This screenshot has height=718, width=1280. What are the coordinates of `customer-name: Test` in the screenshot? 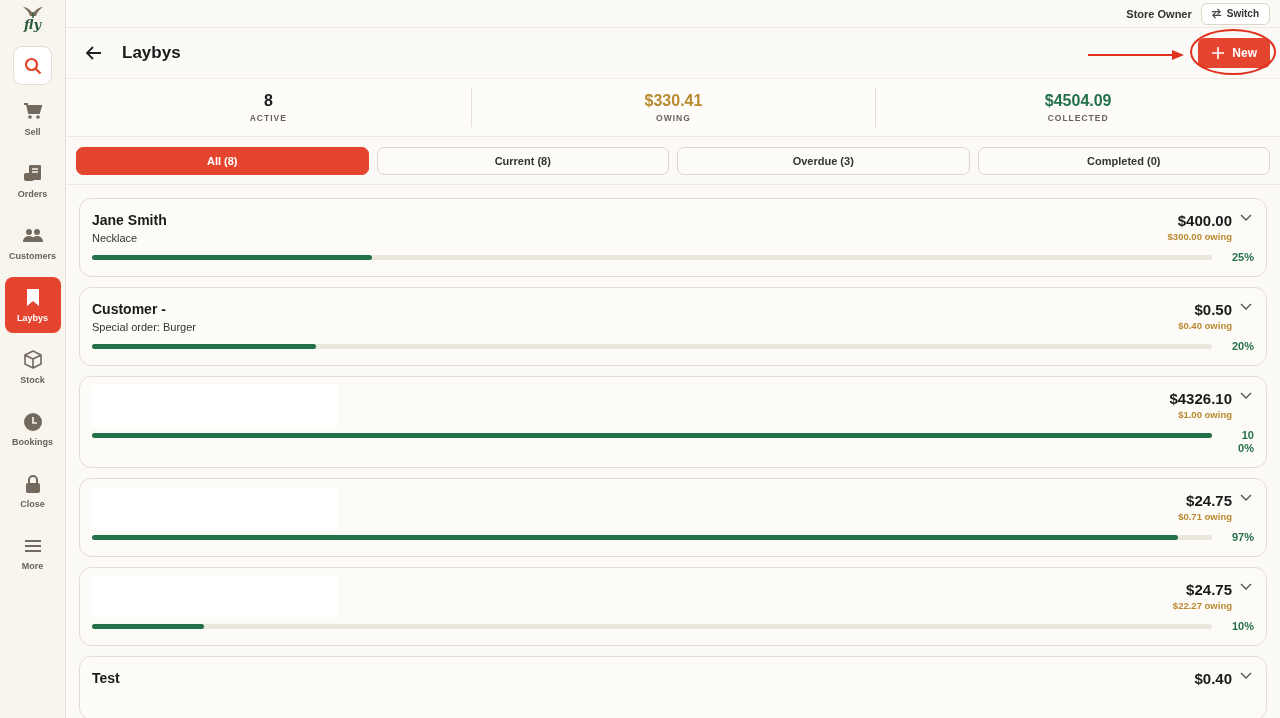 It's located at (106, 678).